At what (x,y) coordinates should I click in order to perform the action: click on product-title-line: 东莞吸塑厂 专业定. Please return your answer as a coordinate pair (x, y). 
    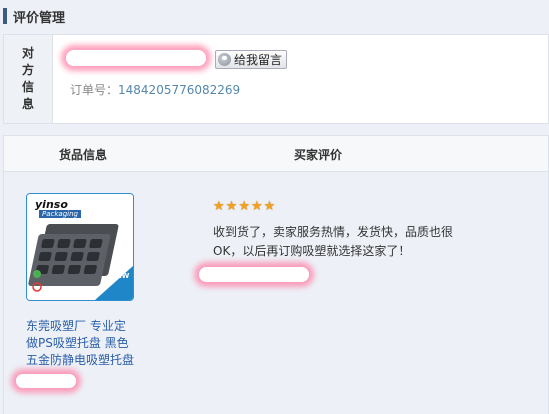
    Looking at the image, I should click on (76, 326).